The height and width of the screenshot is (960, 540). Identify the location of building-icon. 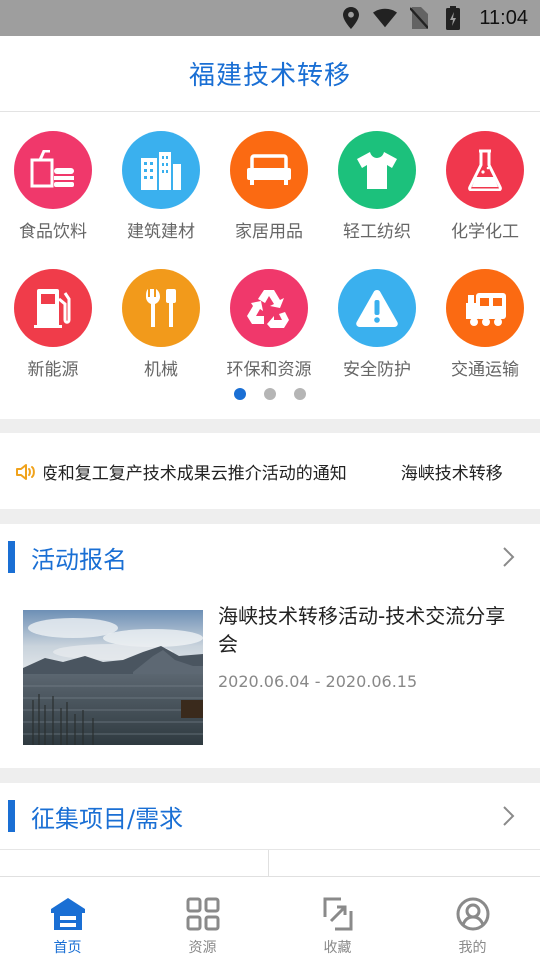
(161, 170).